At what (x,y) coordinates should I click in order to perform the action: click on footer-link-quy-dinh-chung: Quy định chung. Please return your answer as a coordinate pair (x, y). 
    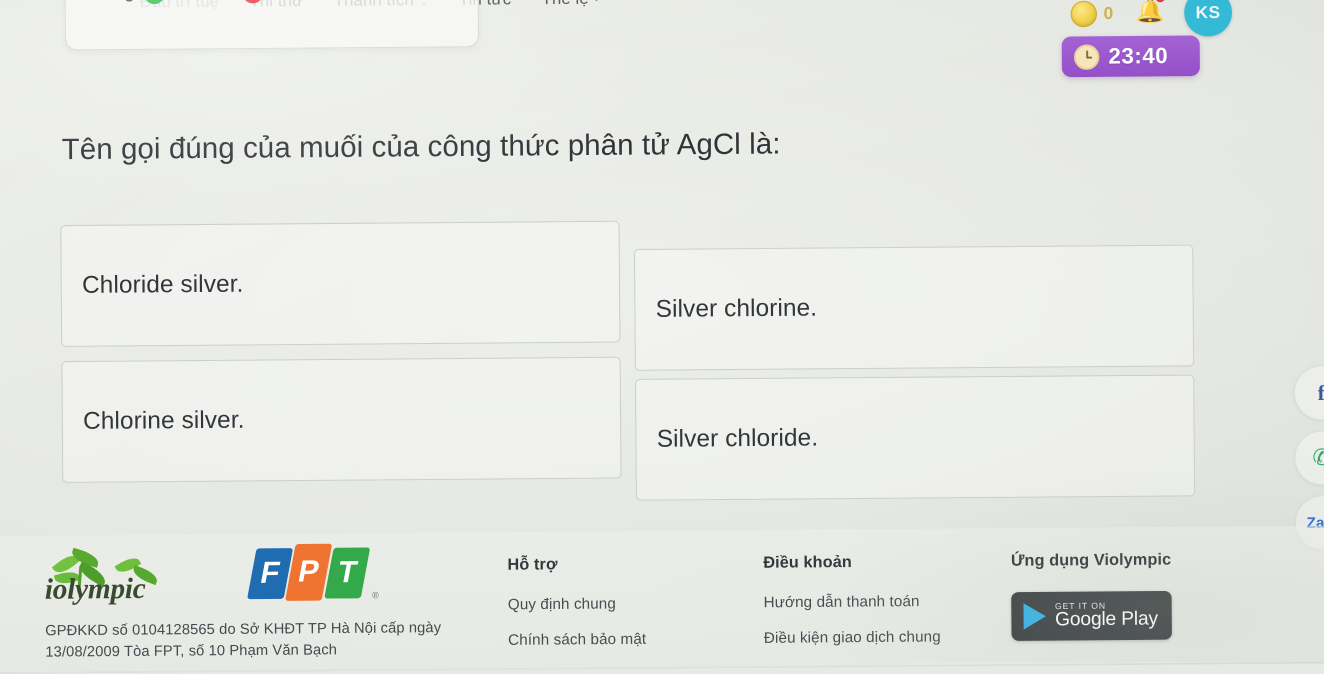
    Looking at the image, I should click on (577, 604).